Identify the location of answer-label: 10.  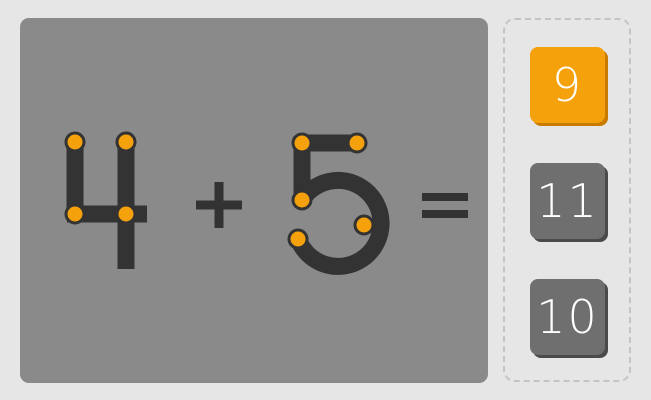
(567, 317).